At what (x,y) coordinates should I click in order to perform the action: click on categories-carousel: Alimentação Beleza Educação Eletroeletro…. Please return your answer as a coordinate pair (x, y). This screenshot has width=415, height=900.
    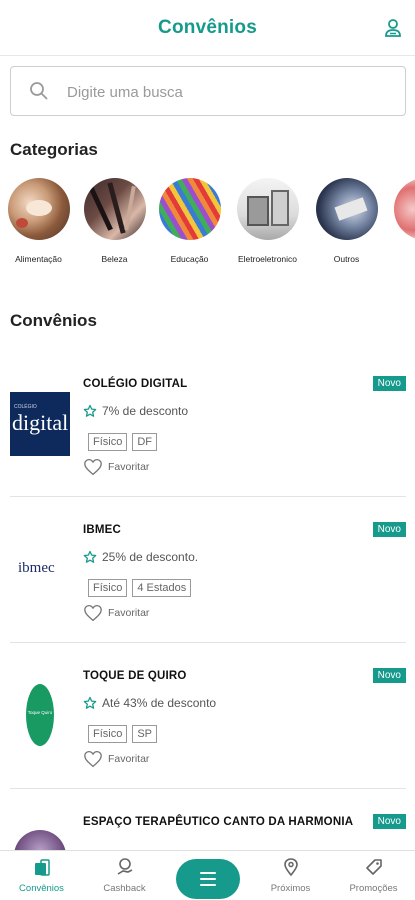
    Looking at the image, I should click on (207, 223).